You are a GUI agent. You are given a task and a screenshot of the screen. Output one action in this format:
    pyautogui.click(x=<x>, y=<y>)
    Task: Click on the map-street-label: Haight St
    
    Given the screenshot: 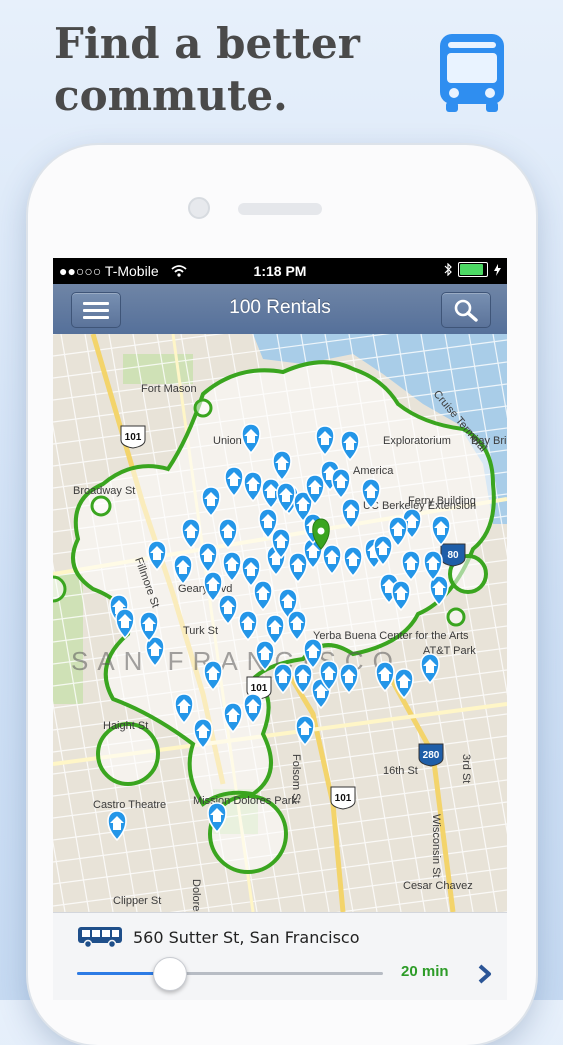 What is the action you would take?
    pyautogui.click(x=125, y=726)
    